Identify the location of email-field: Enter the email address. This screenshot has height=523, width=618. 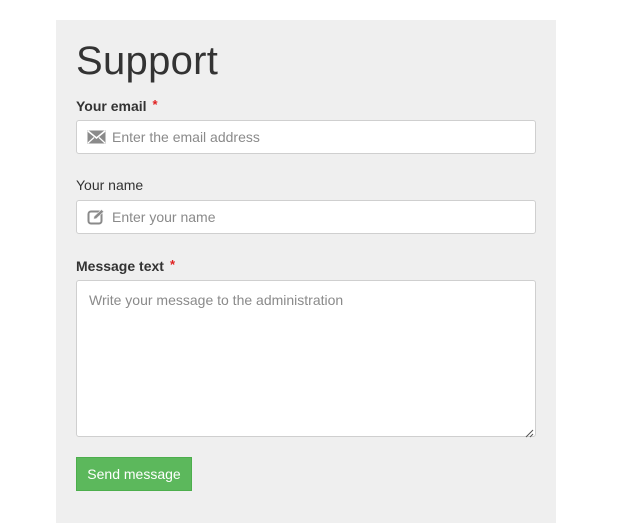
(306, 137).